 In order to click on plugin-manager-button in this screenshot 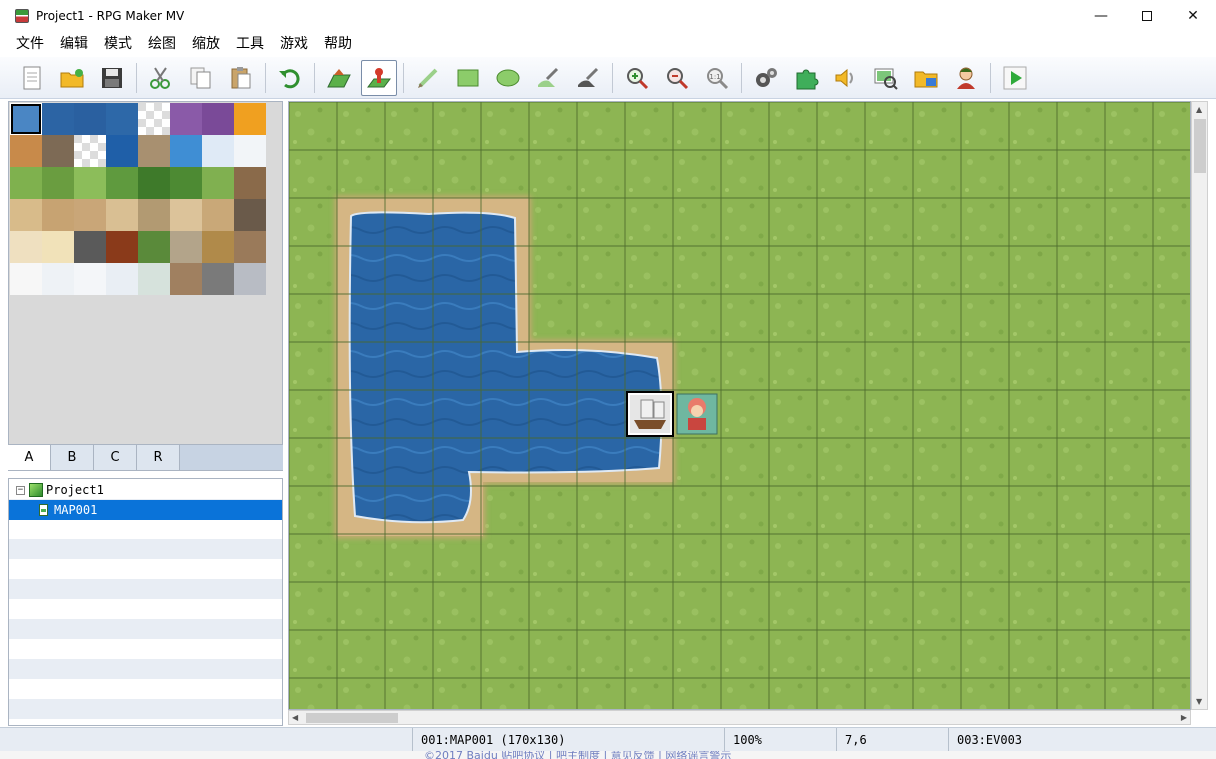, I will do `click(806, 78)`.